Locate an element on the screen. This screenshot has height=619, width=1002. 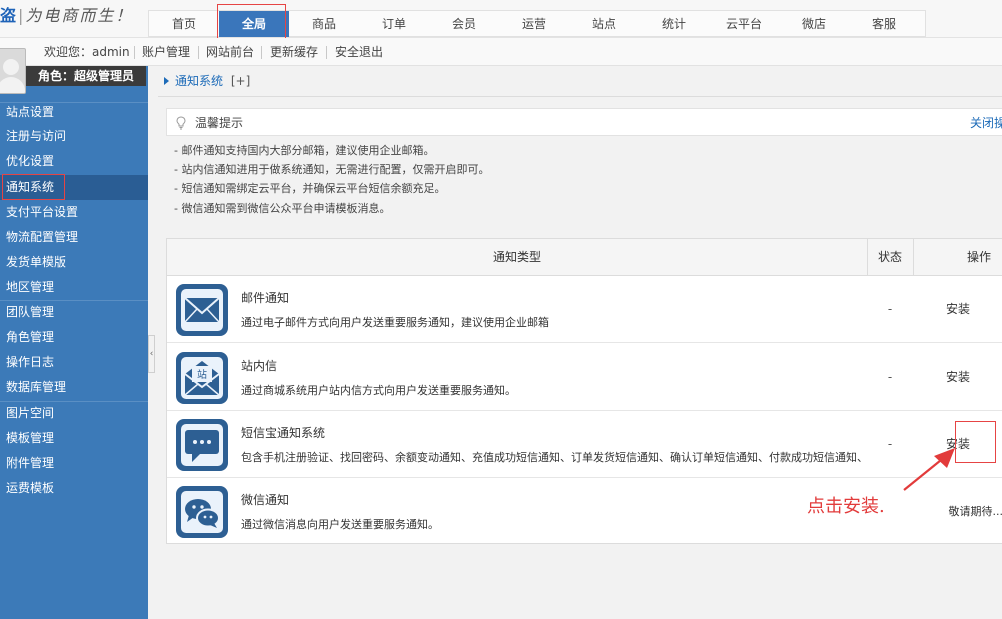
column-header-status: 状态 is located at coordinates (889, 257).